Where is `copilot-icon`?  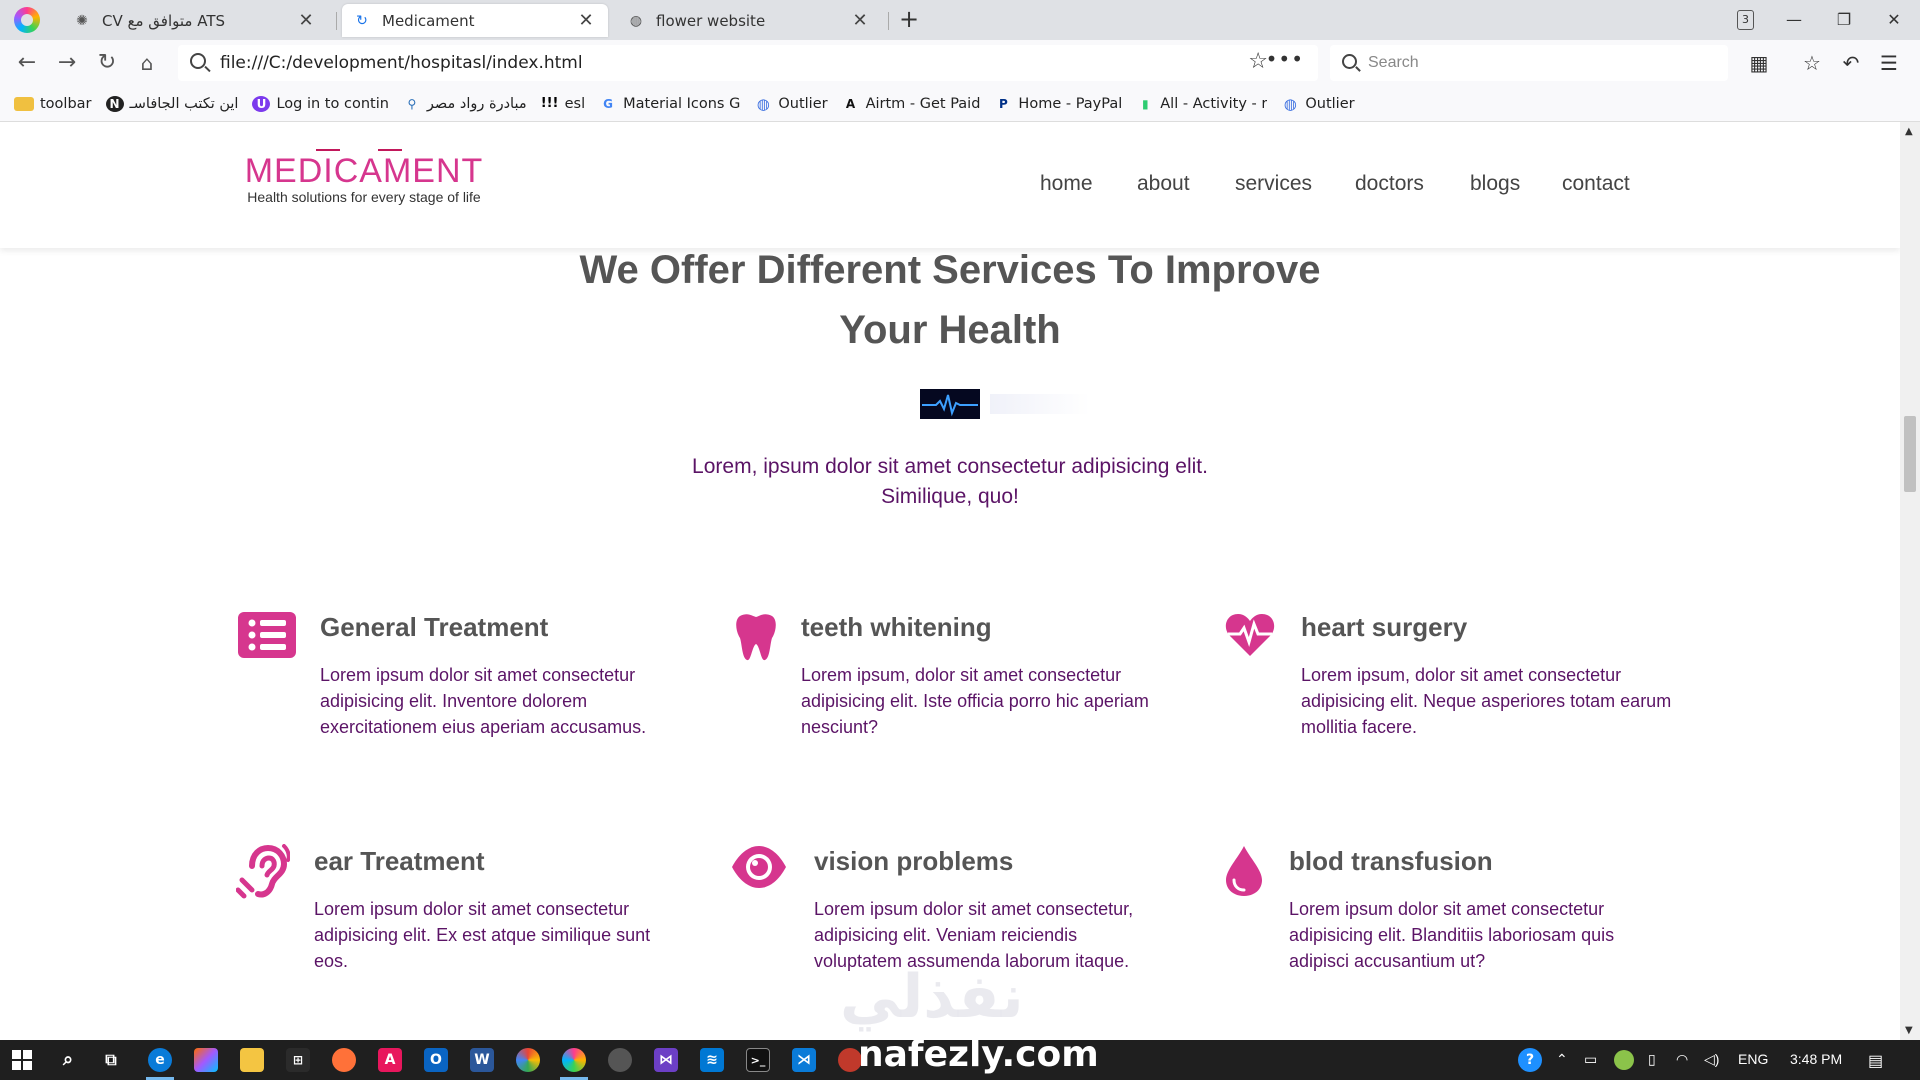
copilot-icon is located at coordinates (206, 1060).